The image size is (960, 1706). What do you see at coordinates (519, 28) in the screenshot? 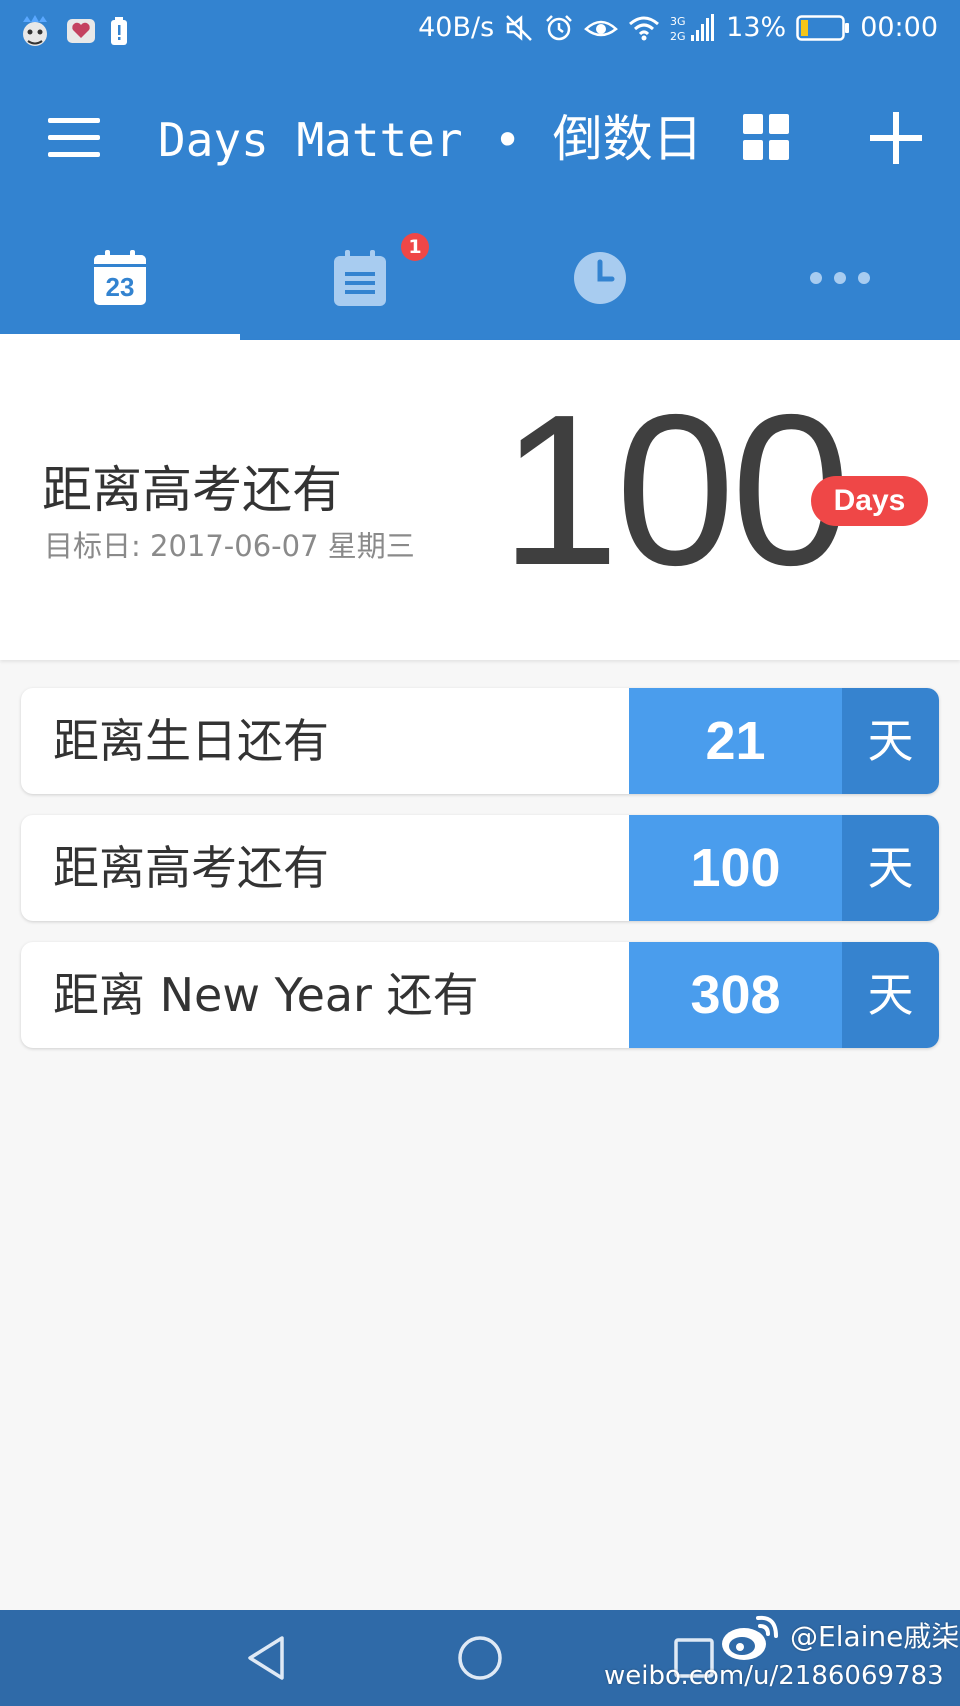
I see `mute-icon` at bounding box center [519, 28].